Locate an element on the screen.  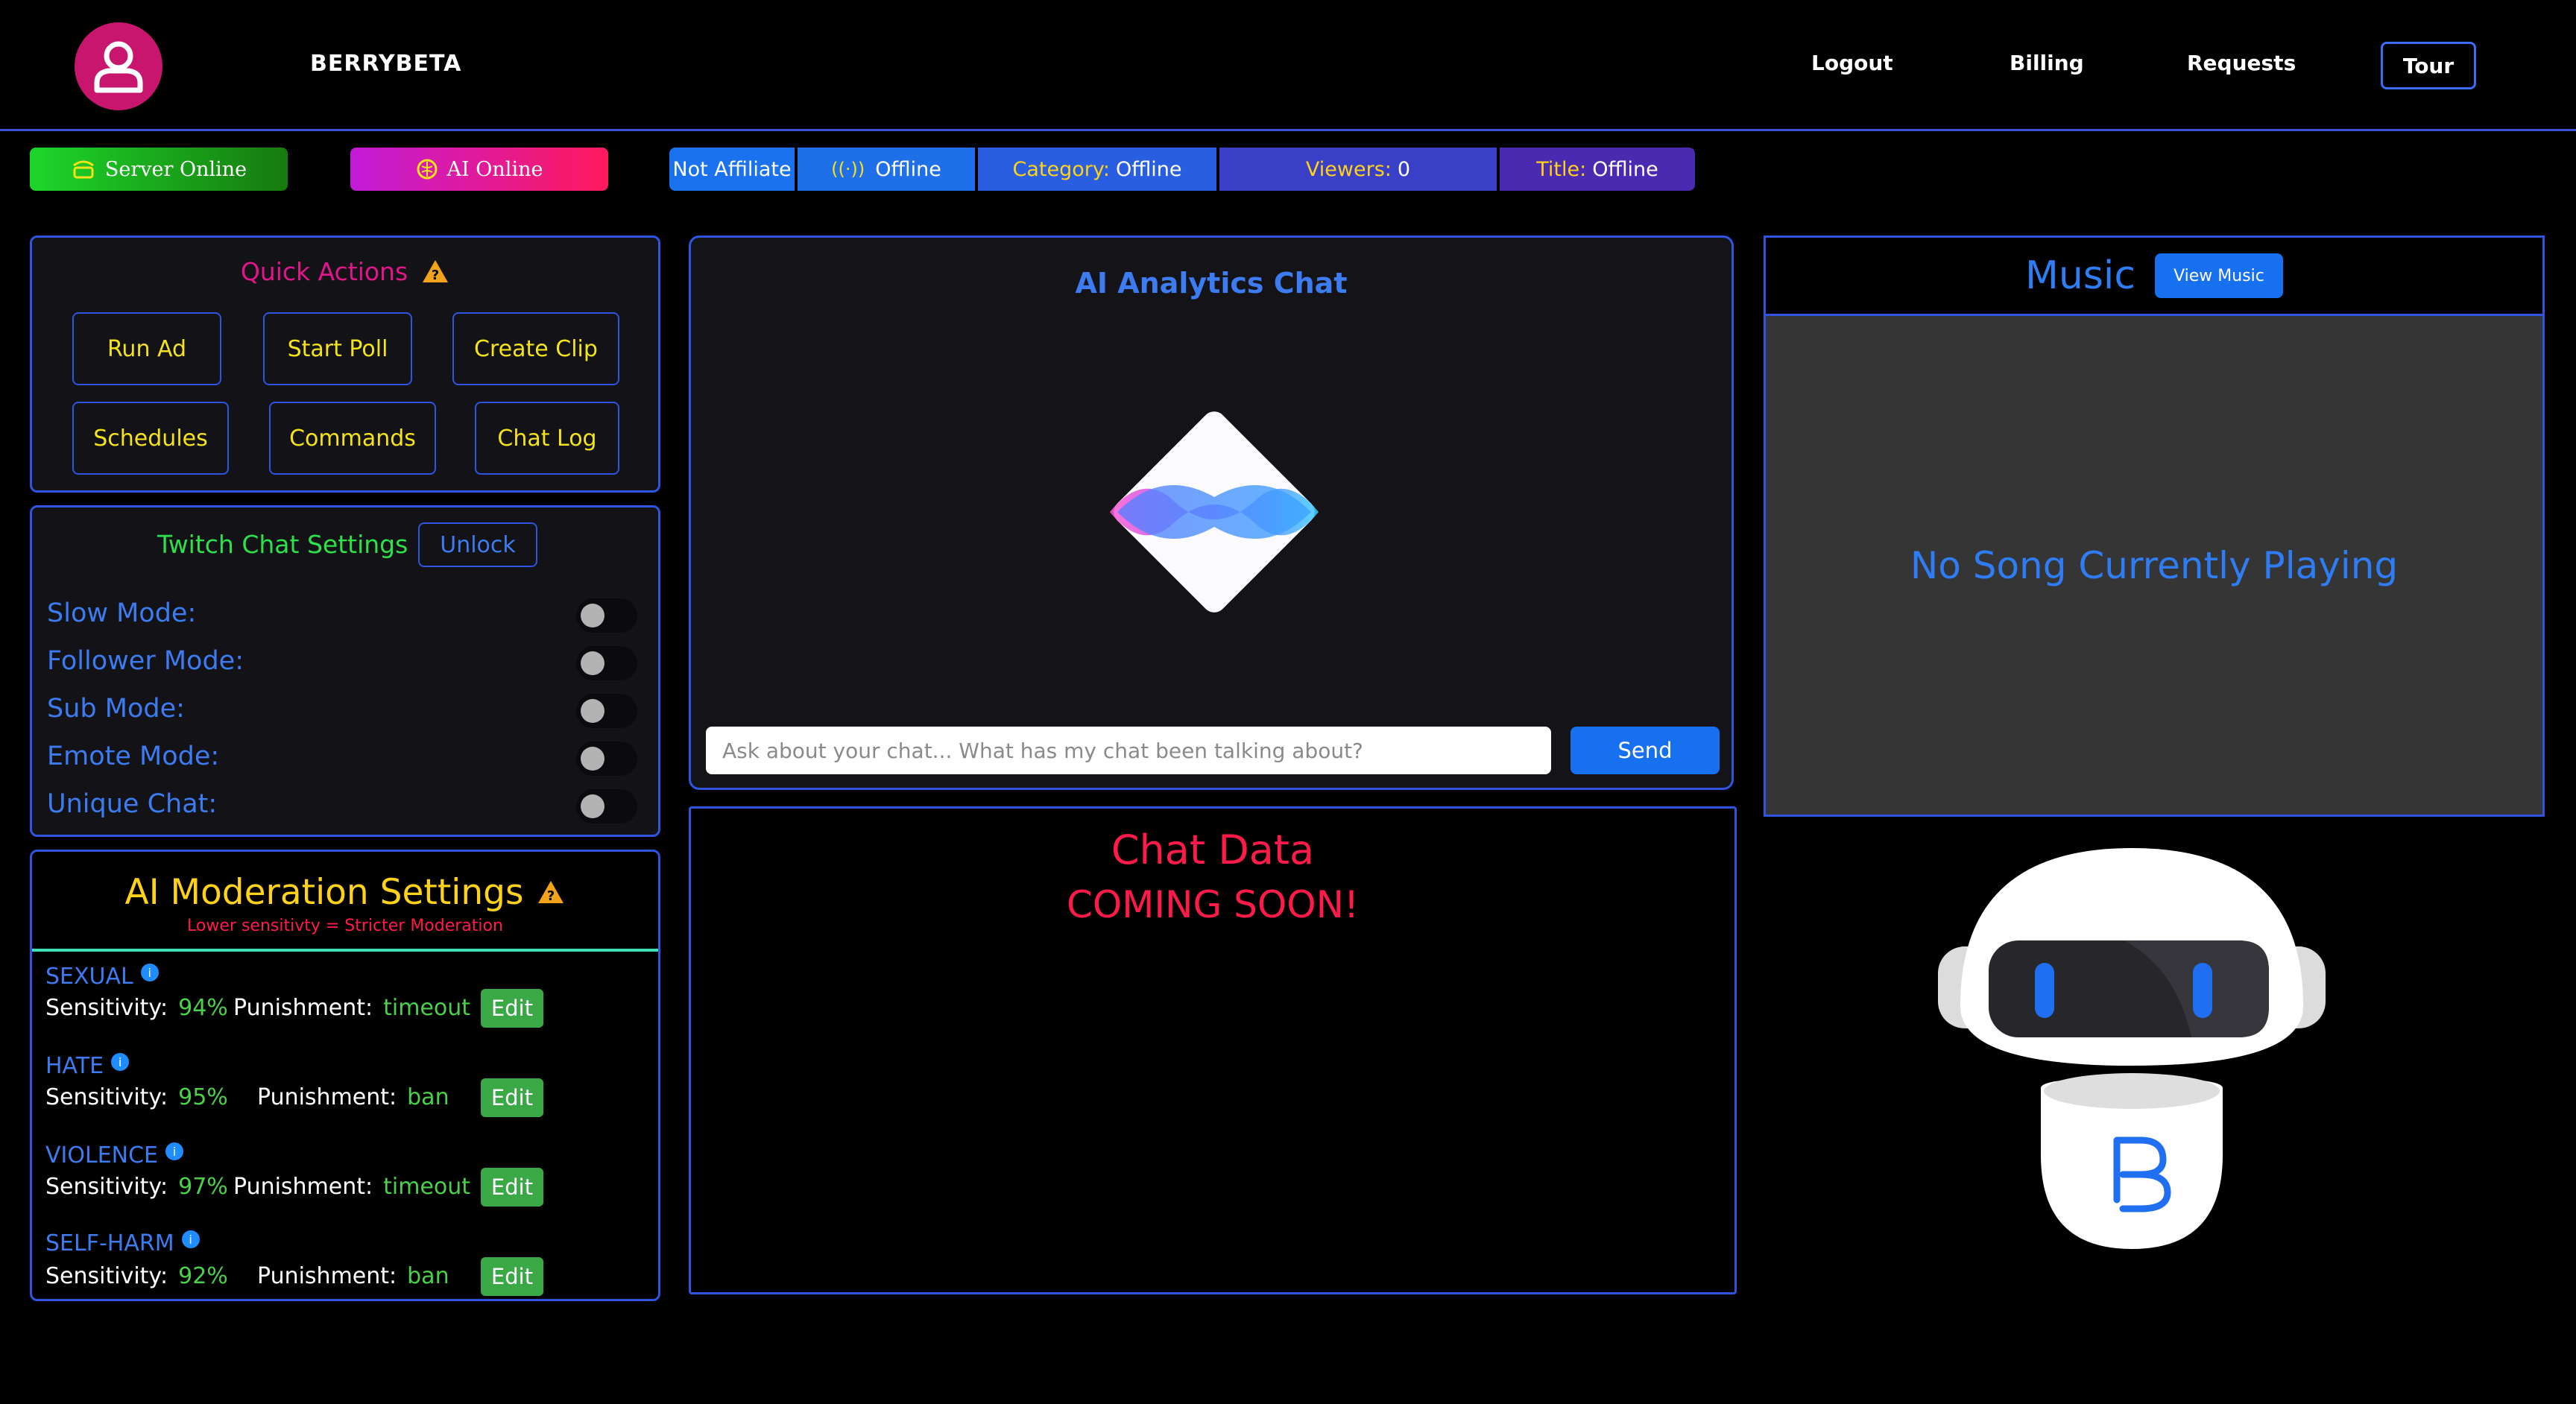
slow-mode-label: Slow Mode: is located at coordinates (122, 613).